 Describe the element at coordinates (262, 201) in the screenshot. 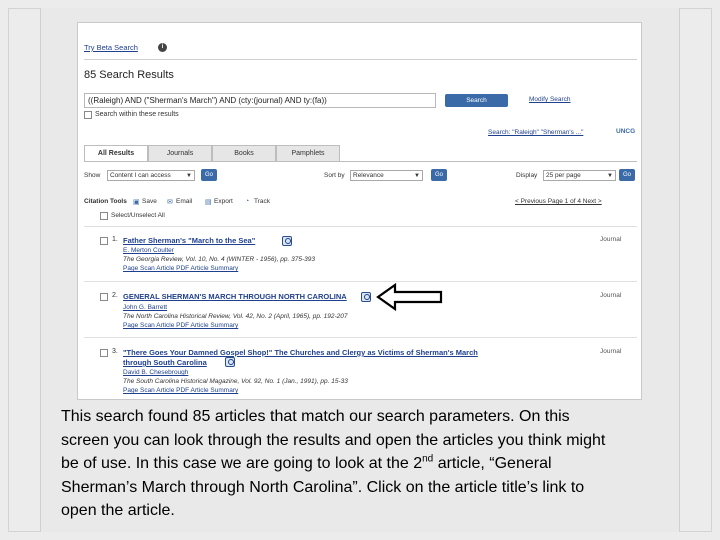

I see `track-link: Track` at that location.